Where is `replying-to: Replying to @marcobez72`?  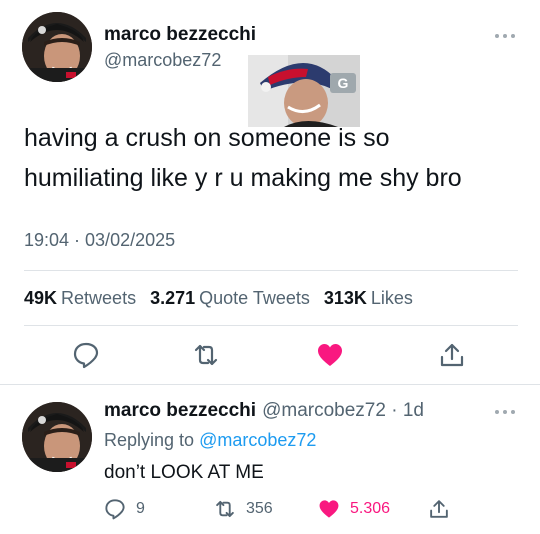 replying-to: Replying to @marcobez72 is located at coordinates (210, 440).